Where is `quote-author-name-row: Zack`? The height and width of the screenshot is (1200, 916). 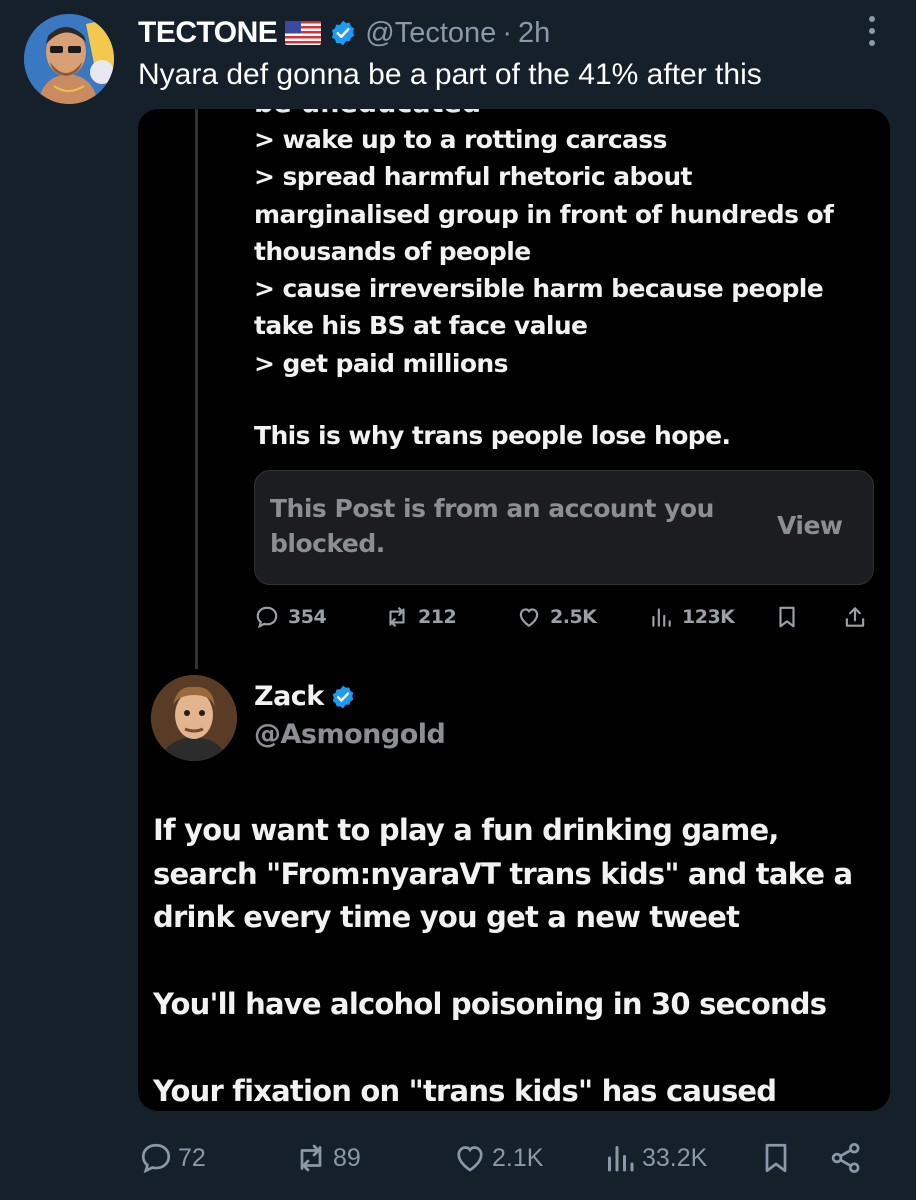 quote-author-name-row: Zack is located at coordinates (305, 696).